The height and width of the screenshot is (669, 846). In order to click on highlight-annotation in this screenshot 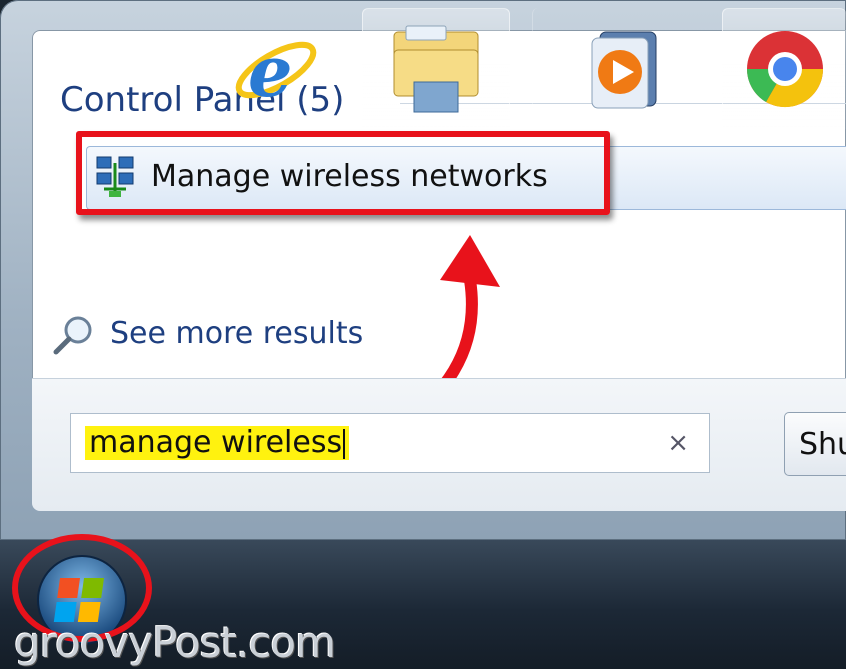, I will do `click(343, 173)`.